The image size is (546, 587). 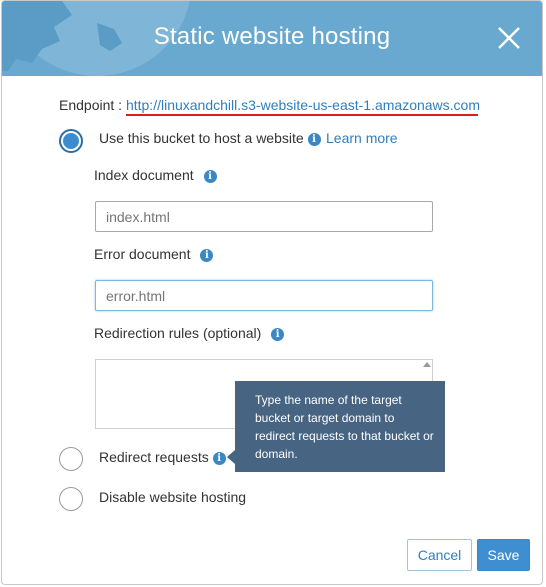 I want to click on endpoint-underline-annotation, so click(x=302, y=115).